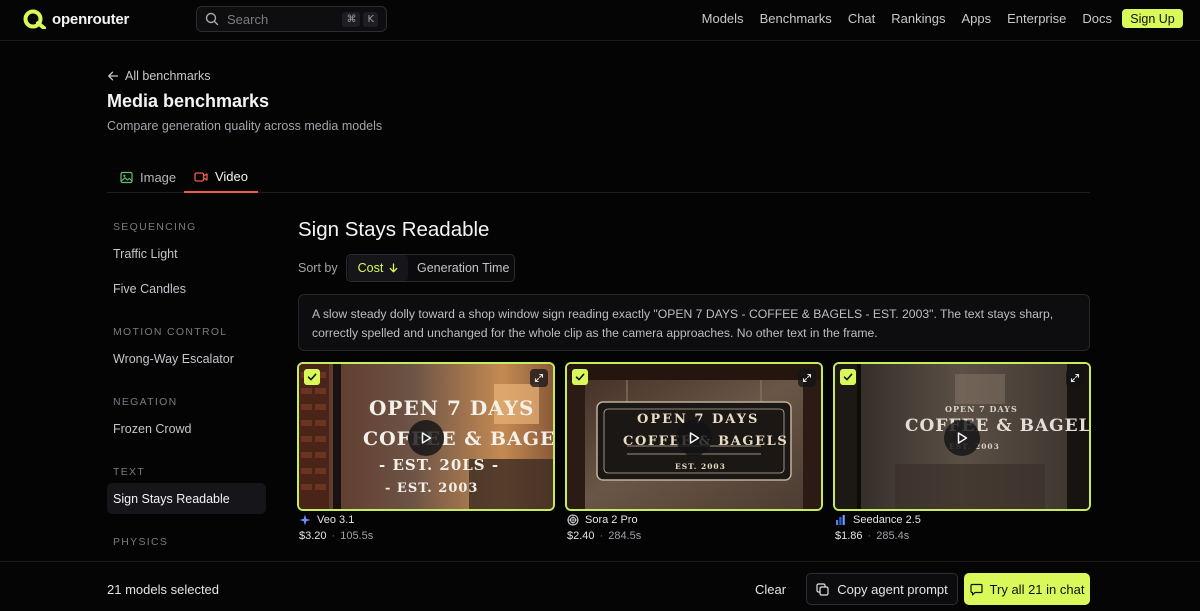  What do you see at coordinates (370, 268) in the screenshot?
I see `sort-cost-label: Cost` at bounding box center [370, 268].